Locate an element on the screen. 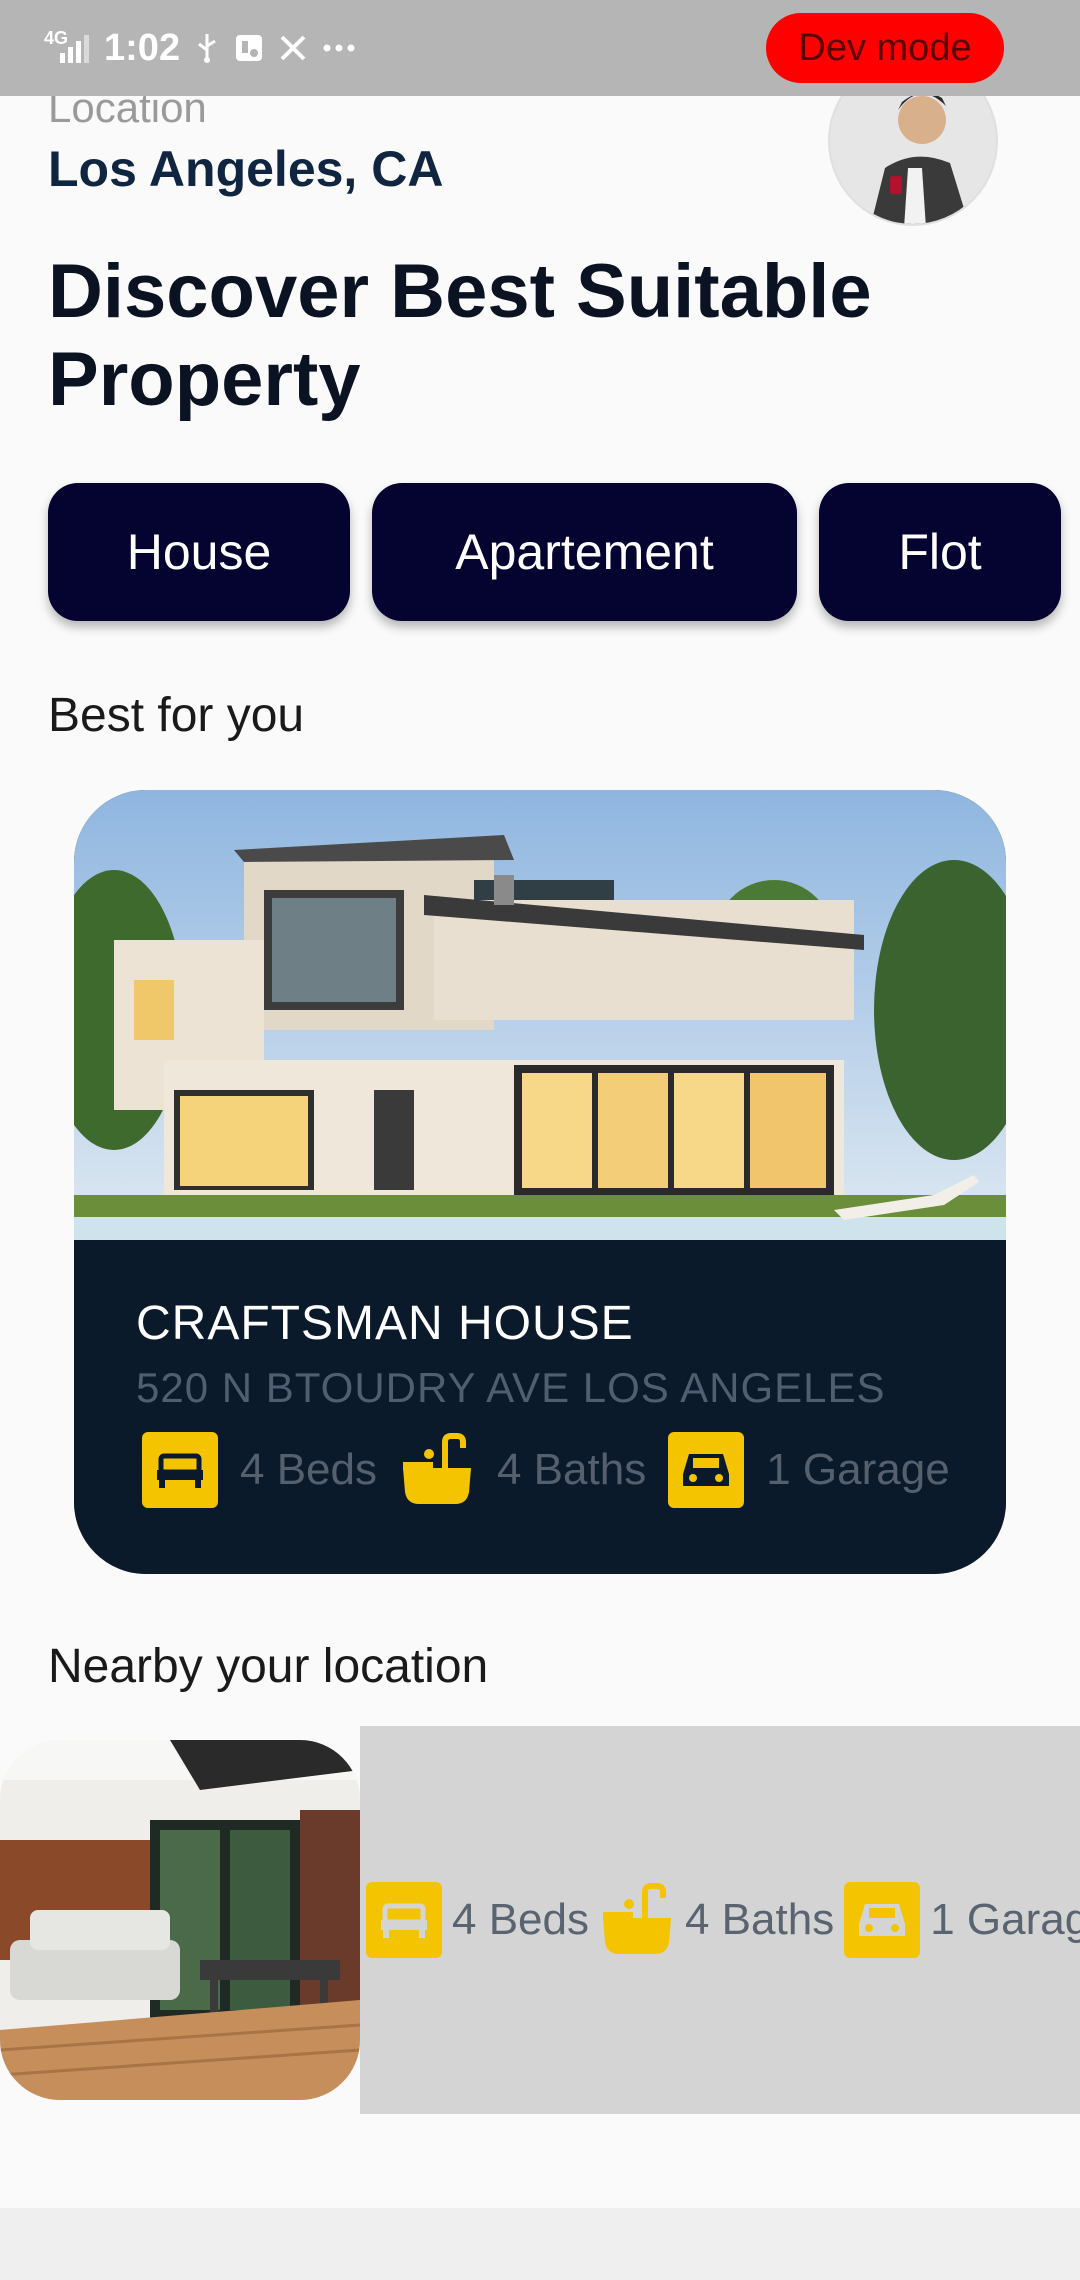 The height and width of the screenshot is (2280, 1080). tools-icon is located at coordinates (293, 48).